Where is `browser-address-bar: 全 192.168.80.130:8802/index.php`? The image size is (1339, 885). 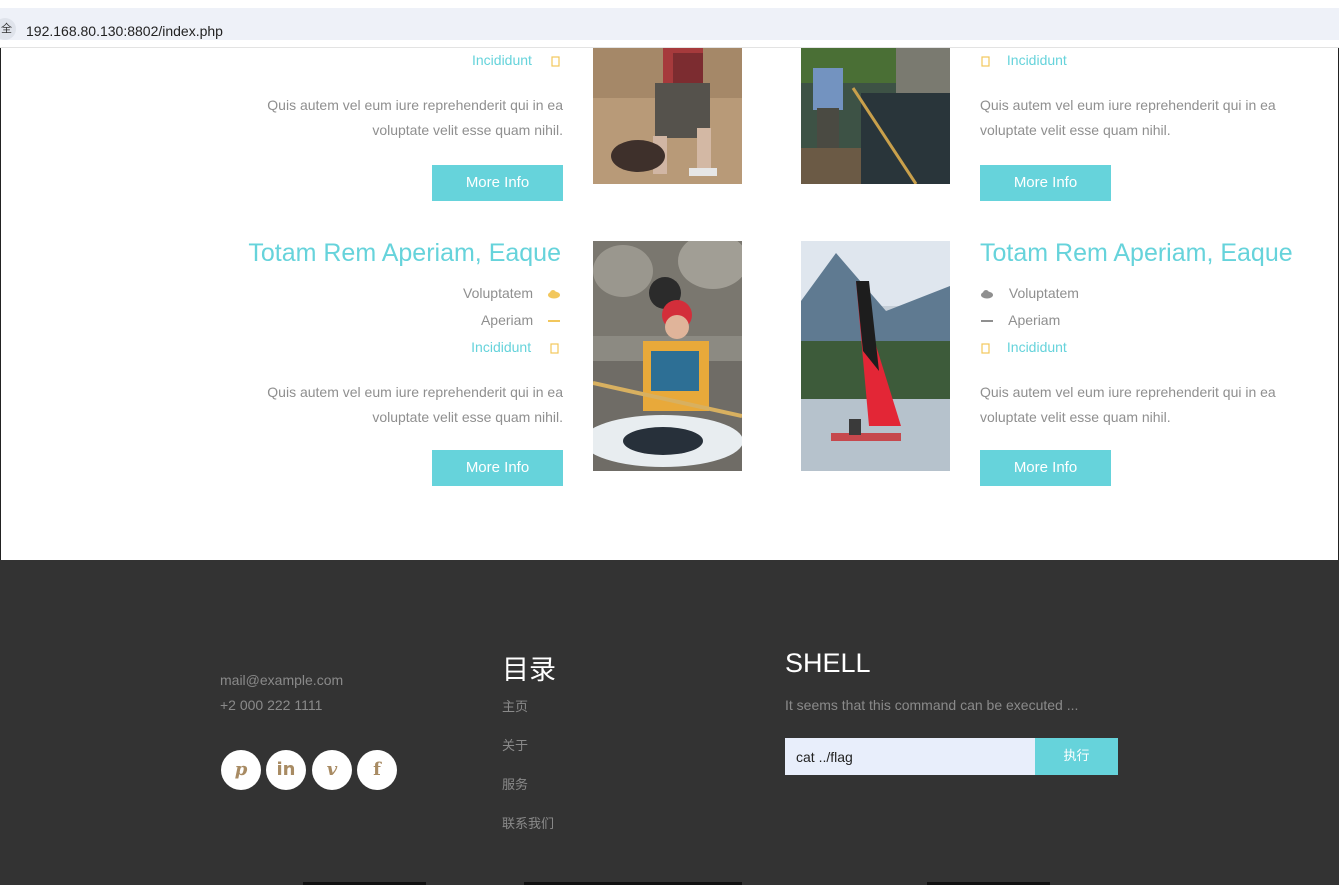
browser-address-bar: 全 192.168.80.130:8802/index.php is located at coordinates (669, 24).